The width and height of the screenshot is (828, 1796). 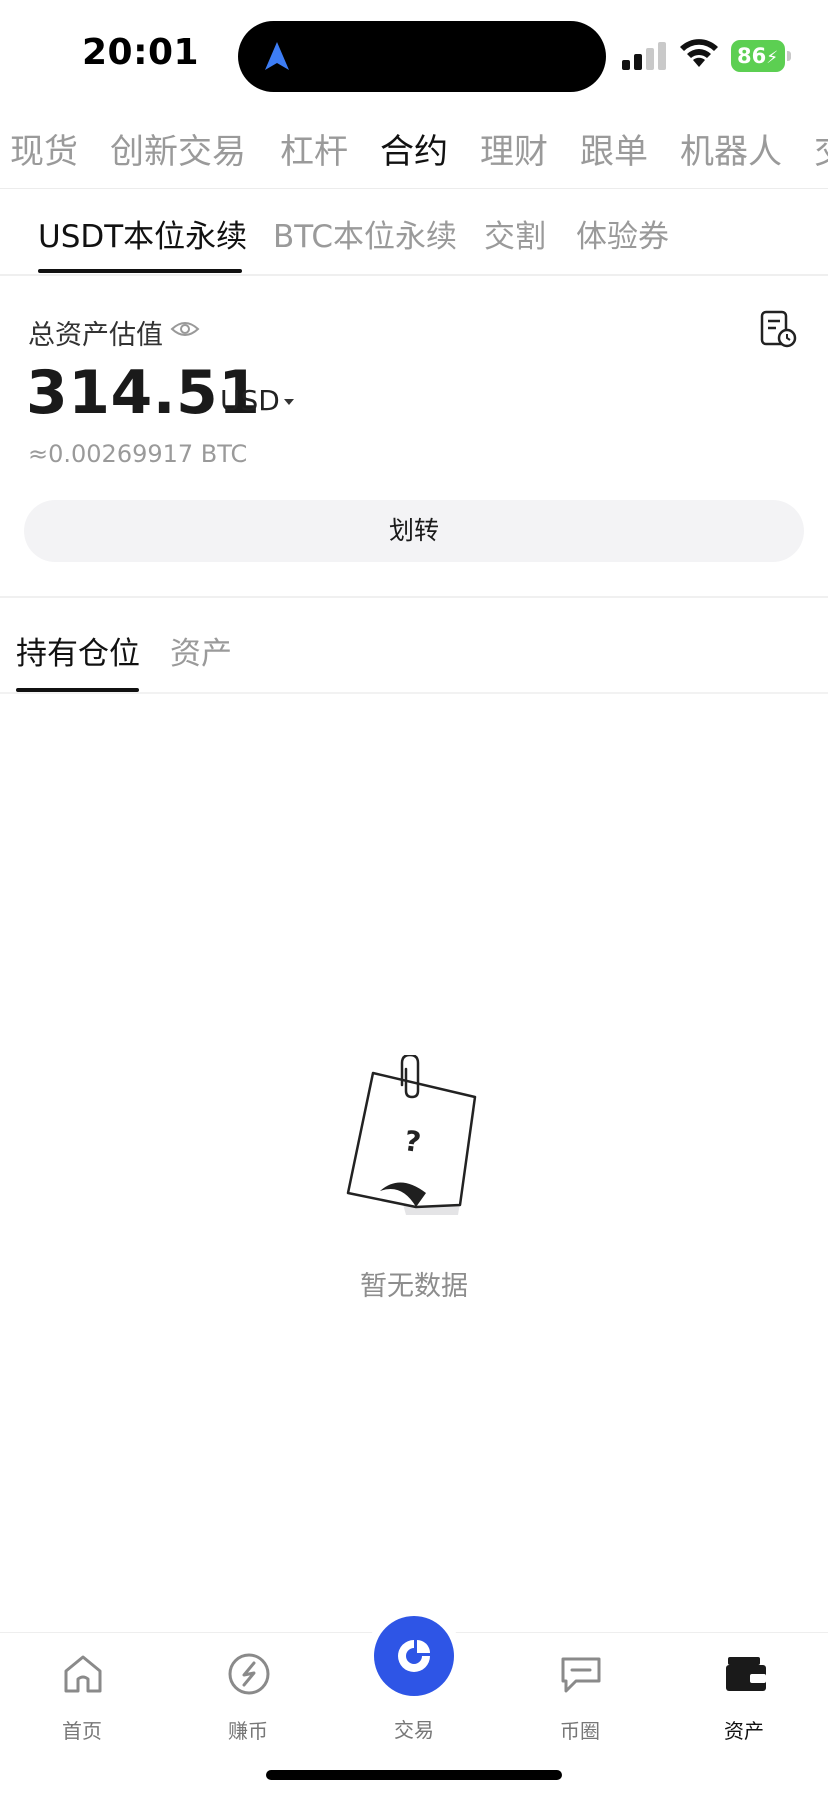 I want to click on bottom-tab-earn: 赚币, so click(x=248, y=1693).